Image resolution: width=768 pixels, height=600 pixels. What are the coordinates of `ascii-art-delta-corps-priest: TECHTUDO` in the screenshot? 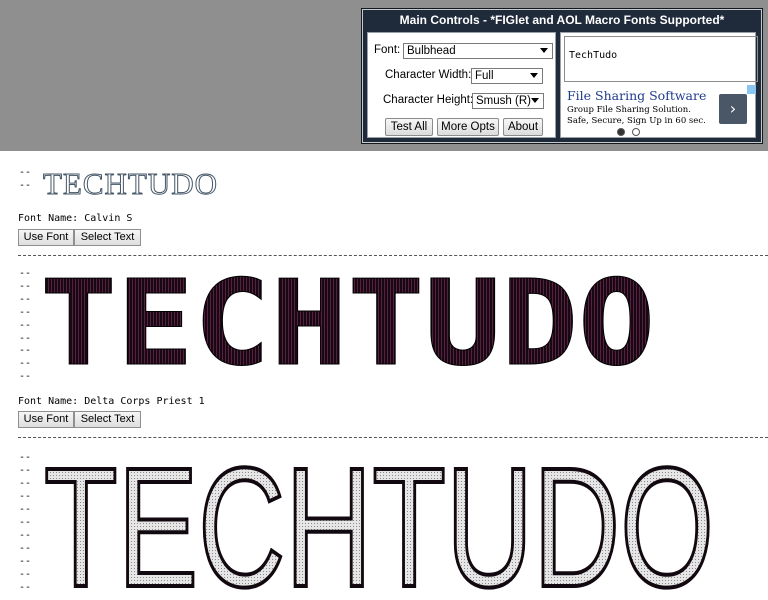 It's located at (348, 319).